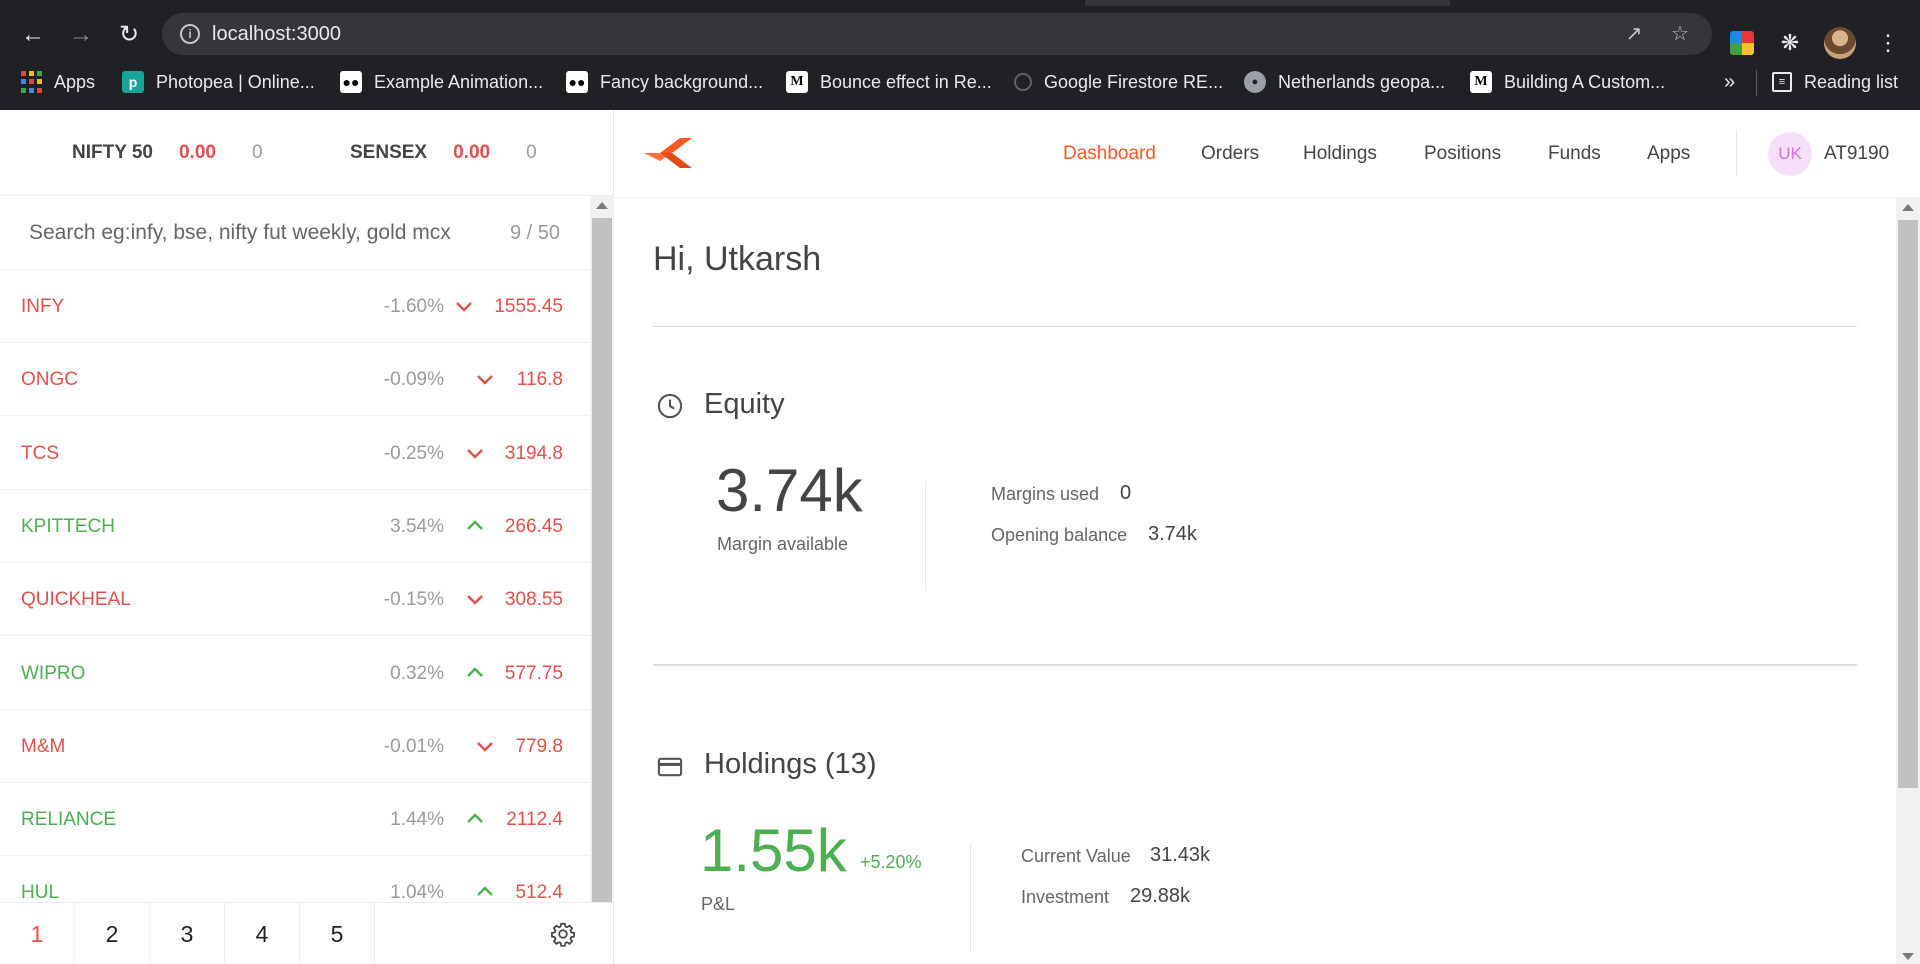 This screenshot has width=1920, height=964. I want to click on holdings-title: Holdings (13), so click(790, 764).